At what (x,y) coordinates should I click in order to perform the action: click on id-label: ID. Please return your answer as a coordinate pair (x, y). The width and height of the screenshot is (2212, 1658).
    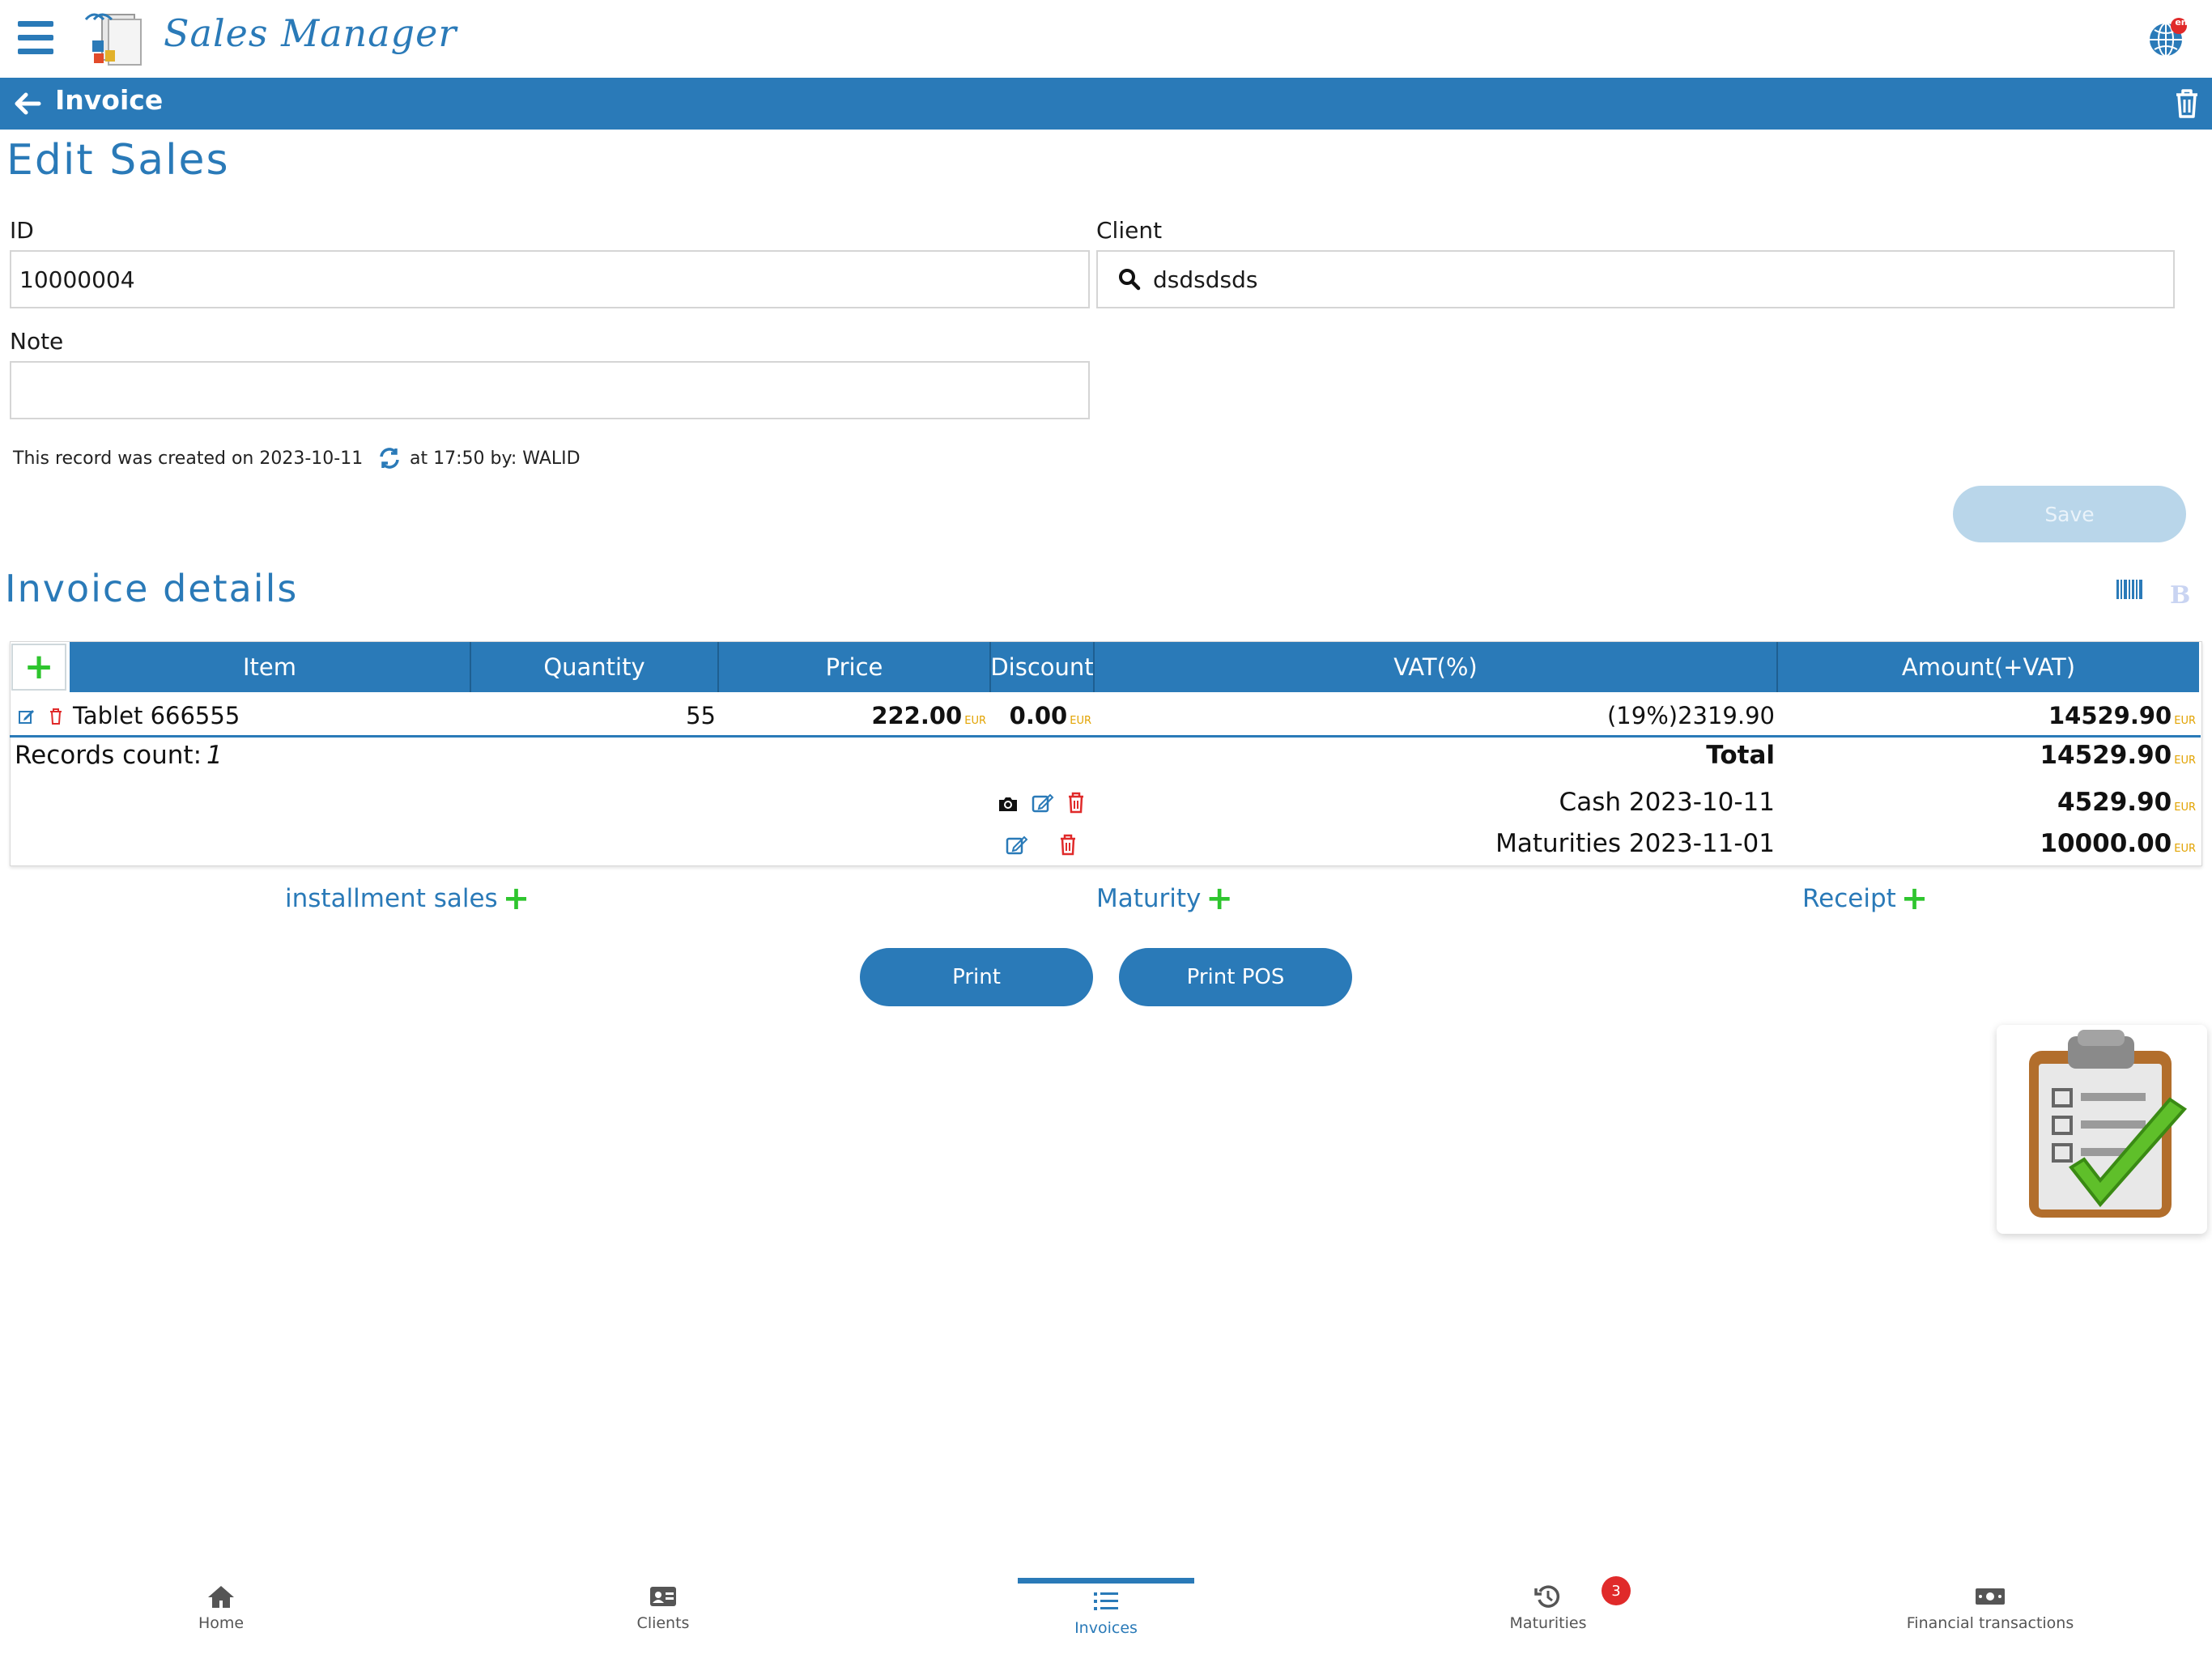
    Looking at the image, I should click on (22, 230).